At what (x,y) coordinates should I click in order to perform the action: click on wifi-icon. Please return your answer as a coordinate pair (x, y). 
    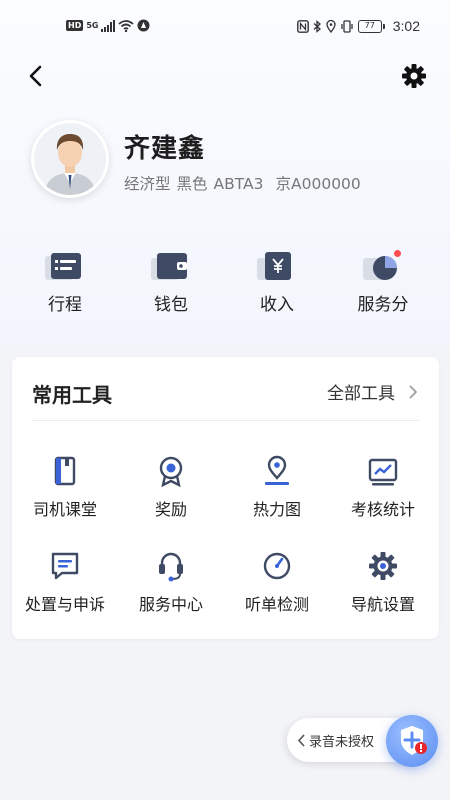
    Looking at the image, I should click on (126, 25).